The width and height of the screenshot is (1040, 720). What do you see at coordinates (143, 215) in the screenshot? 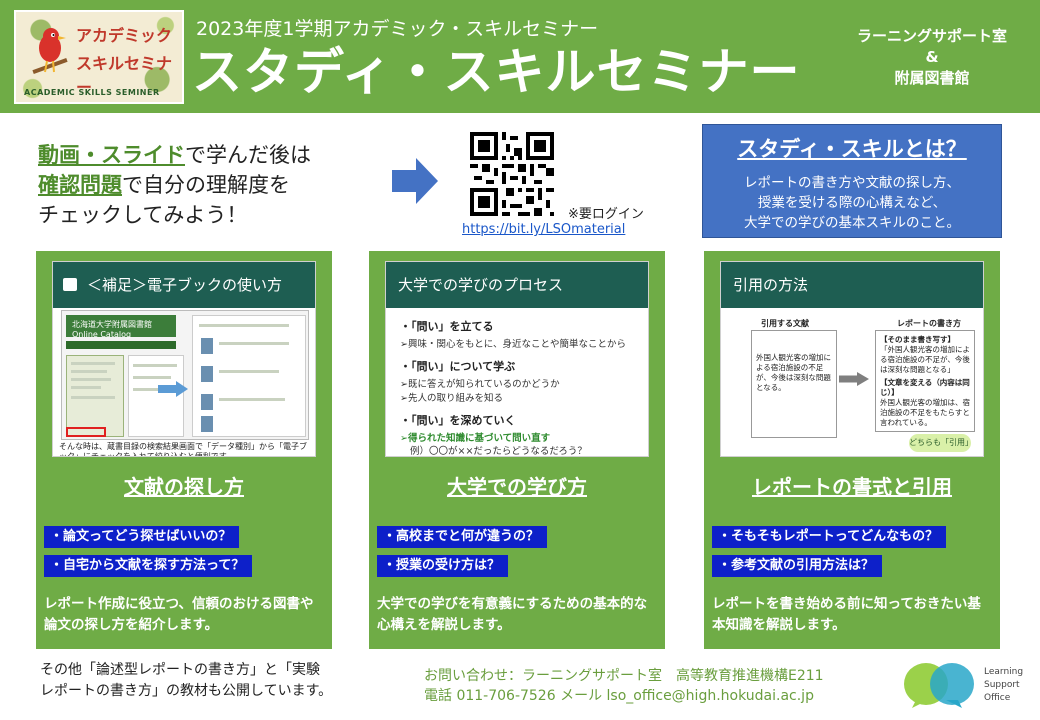
I see `intro-line3: チェックしてみよう！` at bounding box center [143, 215].